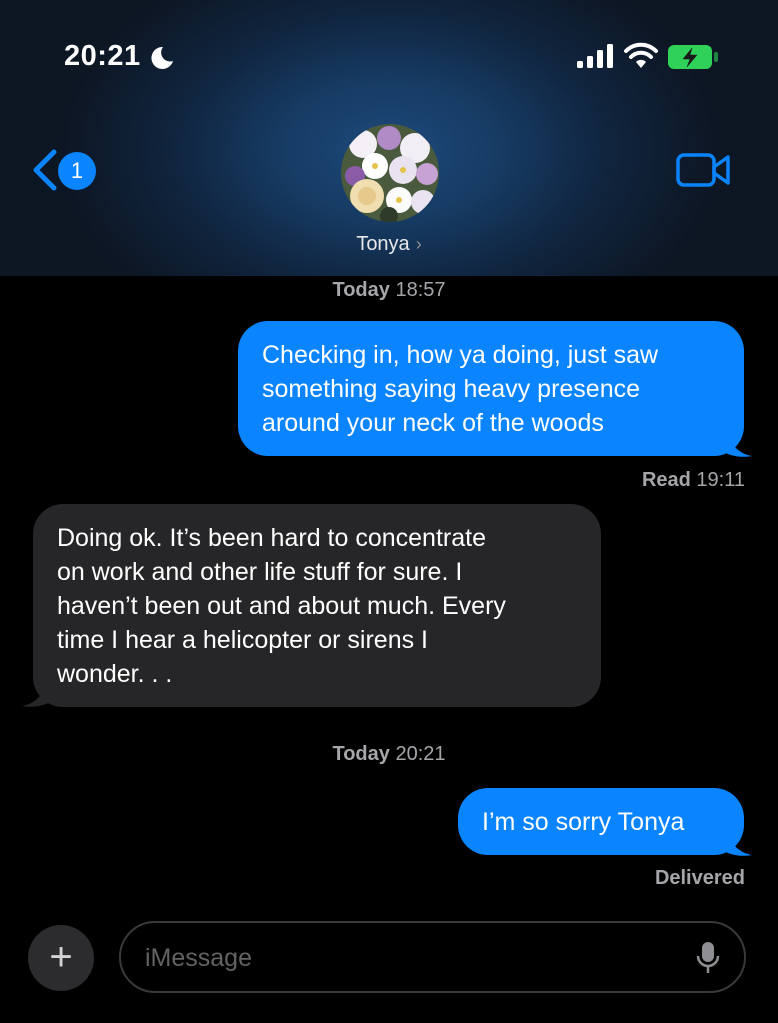 This screenshot has width=778, height=1023. I want to click on thread-timestamp: Today 20:21, so click(389, 754).